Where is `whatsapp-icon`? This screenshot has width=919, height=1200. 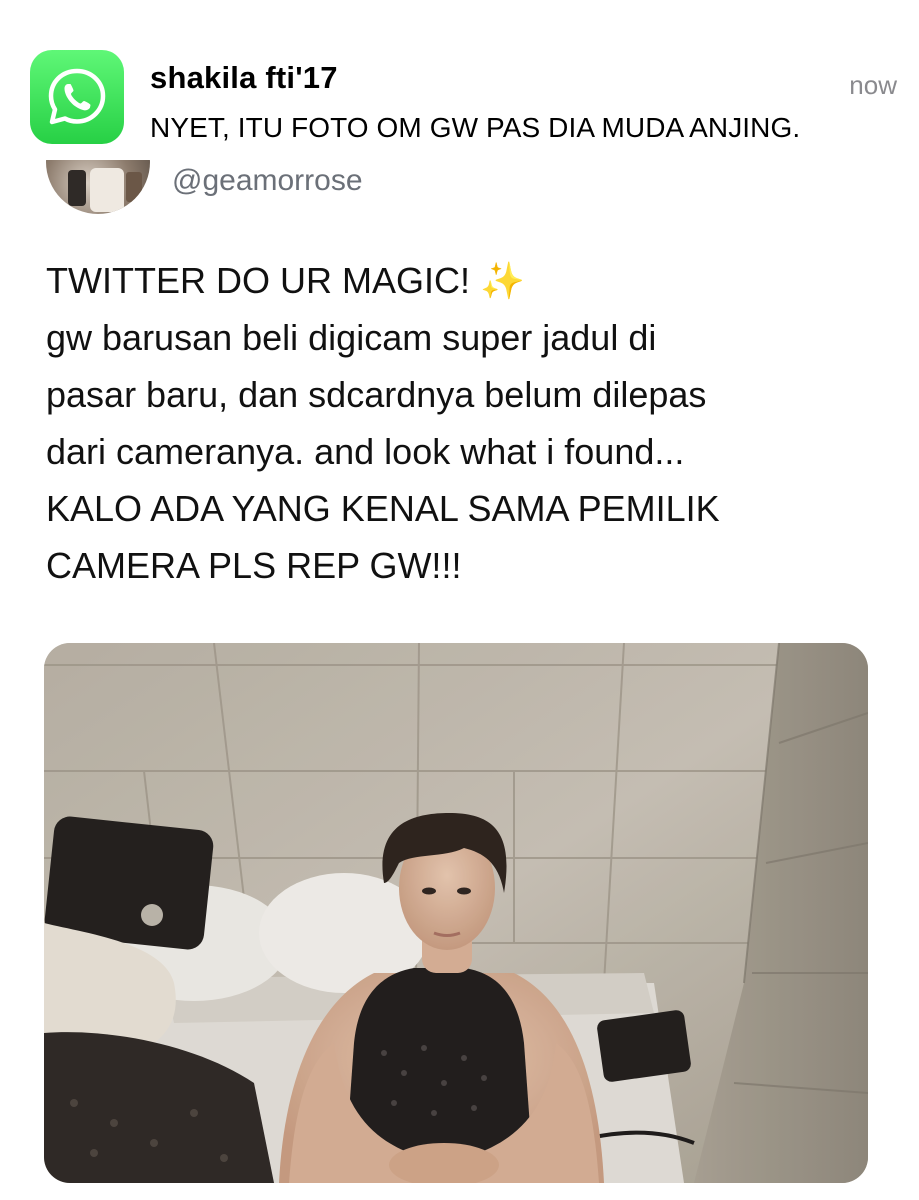
whatsapp-icon is located at coordinates (77, 97).